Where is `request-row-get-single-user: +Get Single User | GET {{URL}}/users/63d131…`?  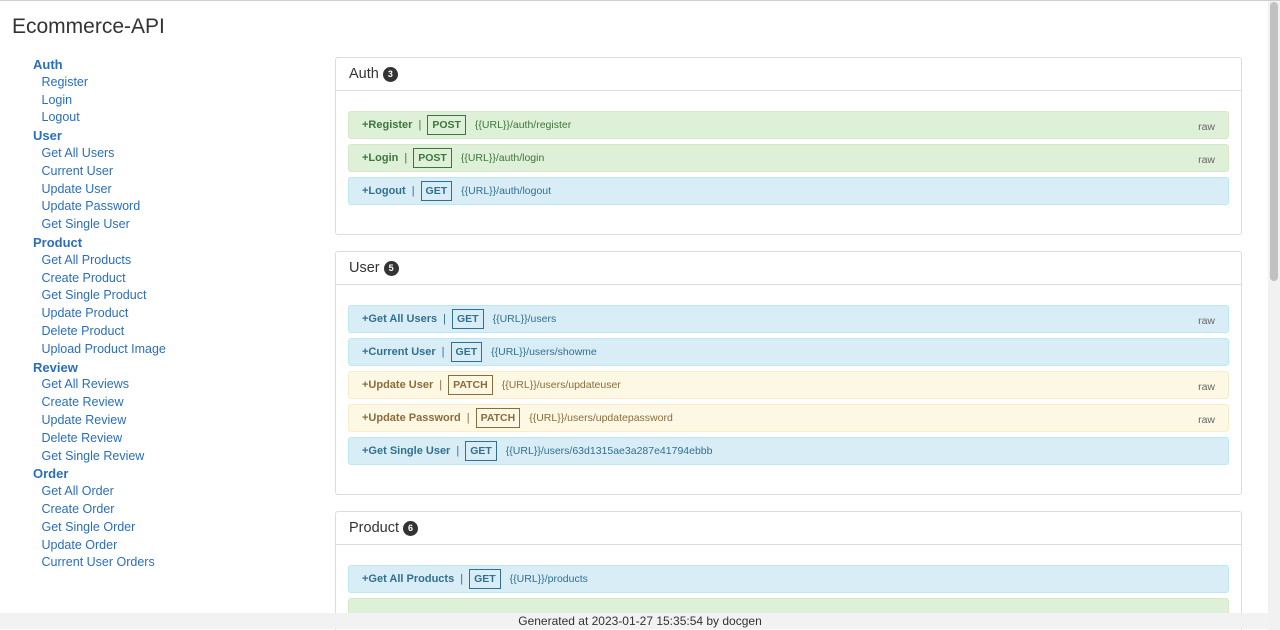
request-row-get-single-user: +Get Single User | GET {{URL}}/users/63d131… is located at coordinates (788, 451).